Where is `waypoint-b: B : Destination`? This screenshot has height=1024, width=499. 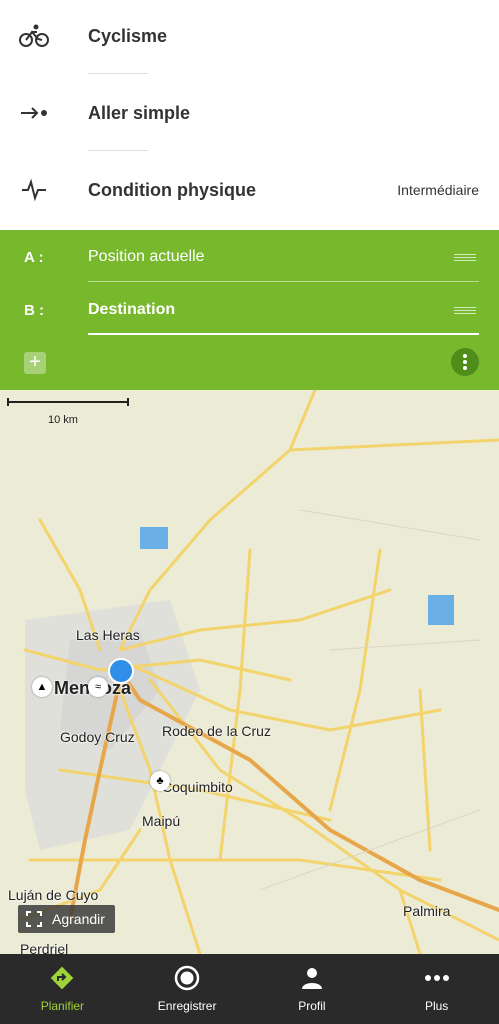
waypoint-b: B : Destination is located at coordinates (249, 310).